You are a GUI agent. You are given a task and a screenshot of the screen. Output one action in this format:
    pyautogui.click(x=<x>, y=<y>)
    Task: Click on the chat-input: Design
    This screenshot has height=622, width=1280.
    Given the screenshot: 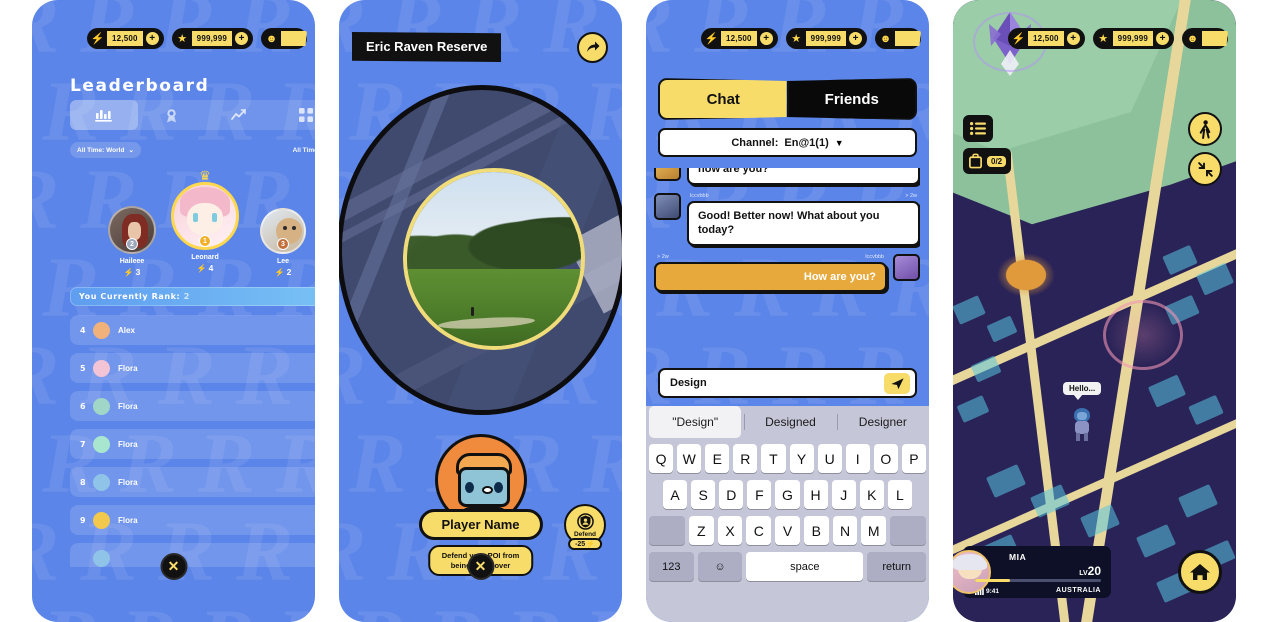 What is the action you would take?
    pyautogui.click(x=777, y=383)
    